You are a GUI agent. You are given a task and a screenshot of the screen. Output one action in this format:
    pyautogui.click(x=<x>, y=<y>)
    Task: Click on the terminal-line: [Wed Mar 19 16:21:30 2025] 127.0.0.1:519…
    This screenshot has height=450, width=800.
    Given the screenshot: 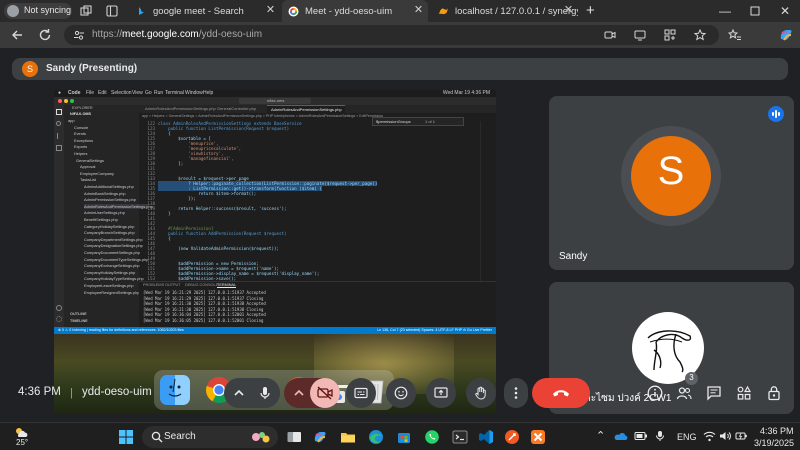 What is the action you would take?
    pyautogui.click(x=203, y=309)
    